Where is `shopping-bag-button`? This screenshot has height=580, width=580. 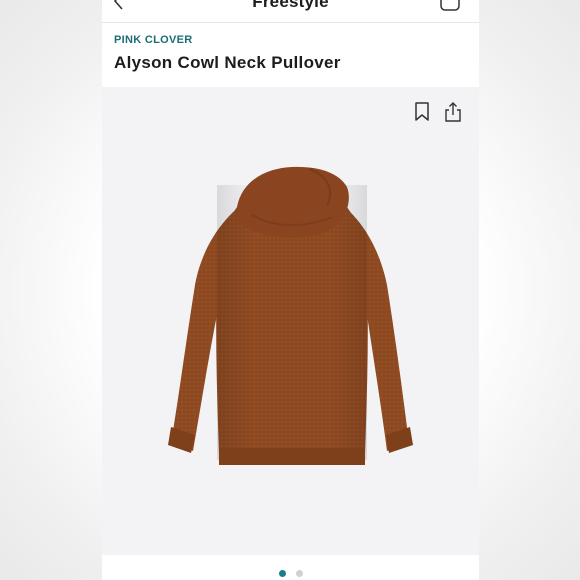
shopping-bag-button is located at coordinates (450, 6).